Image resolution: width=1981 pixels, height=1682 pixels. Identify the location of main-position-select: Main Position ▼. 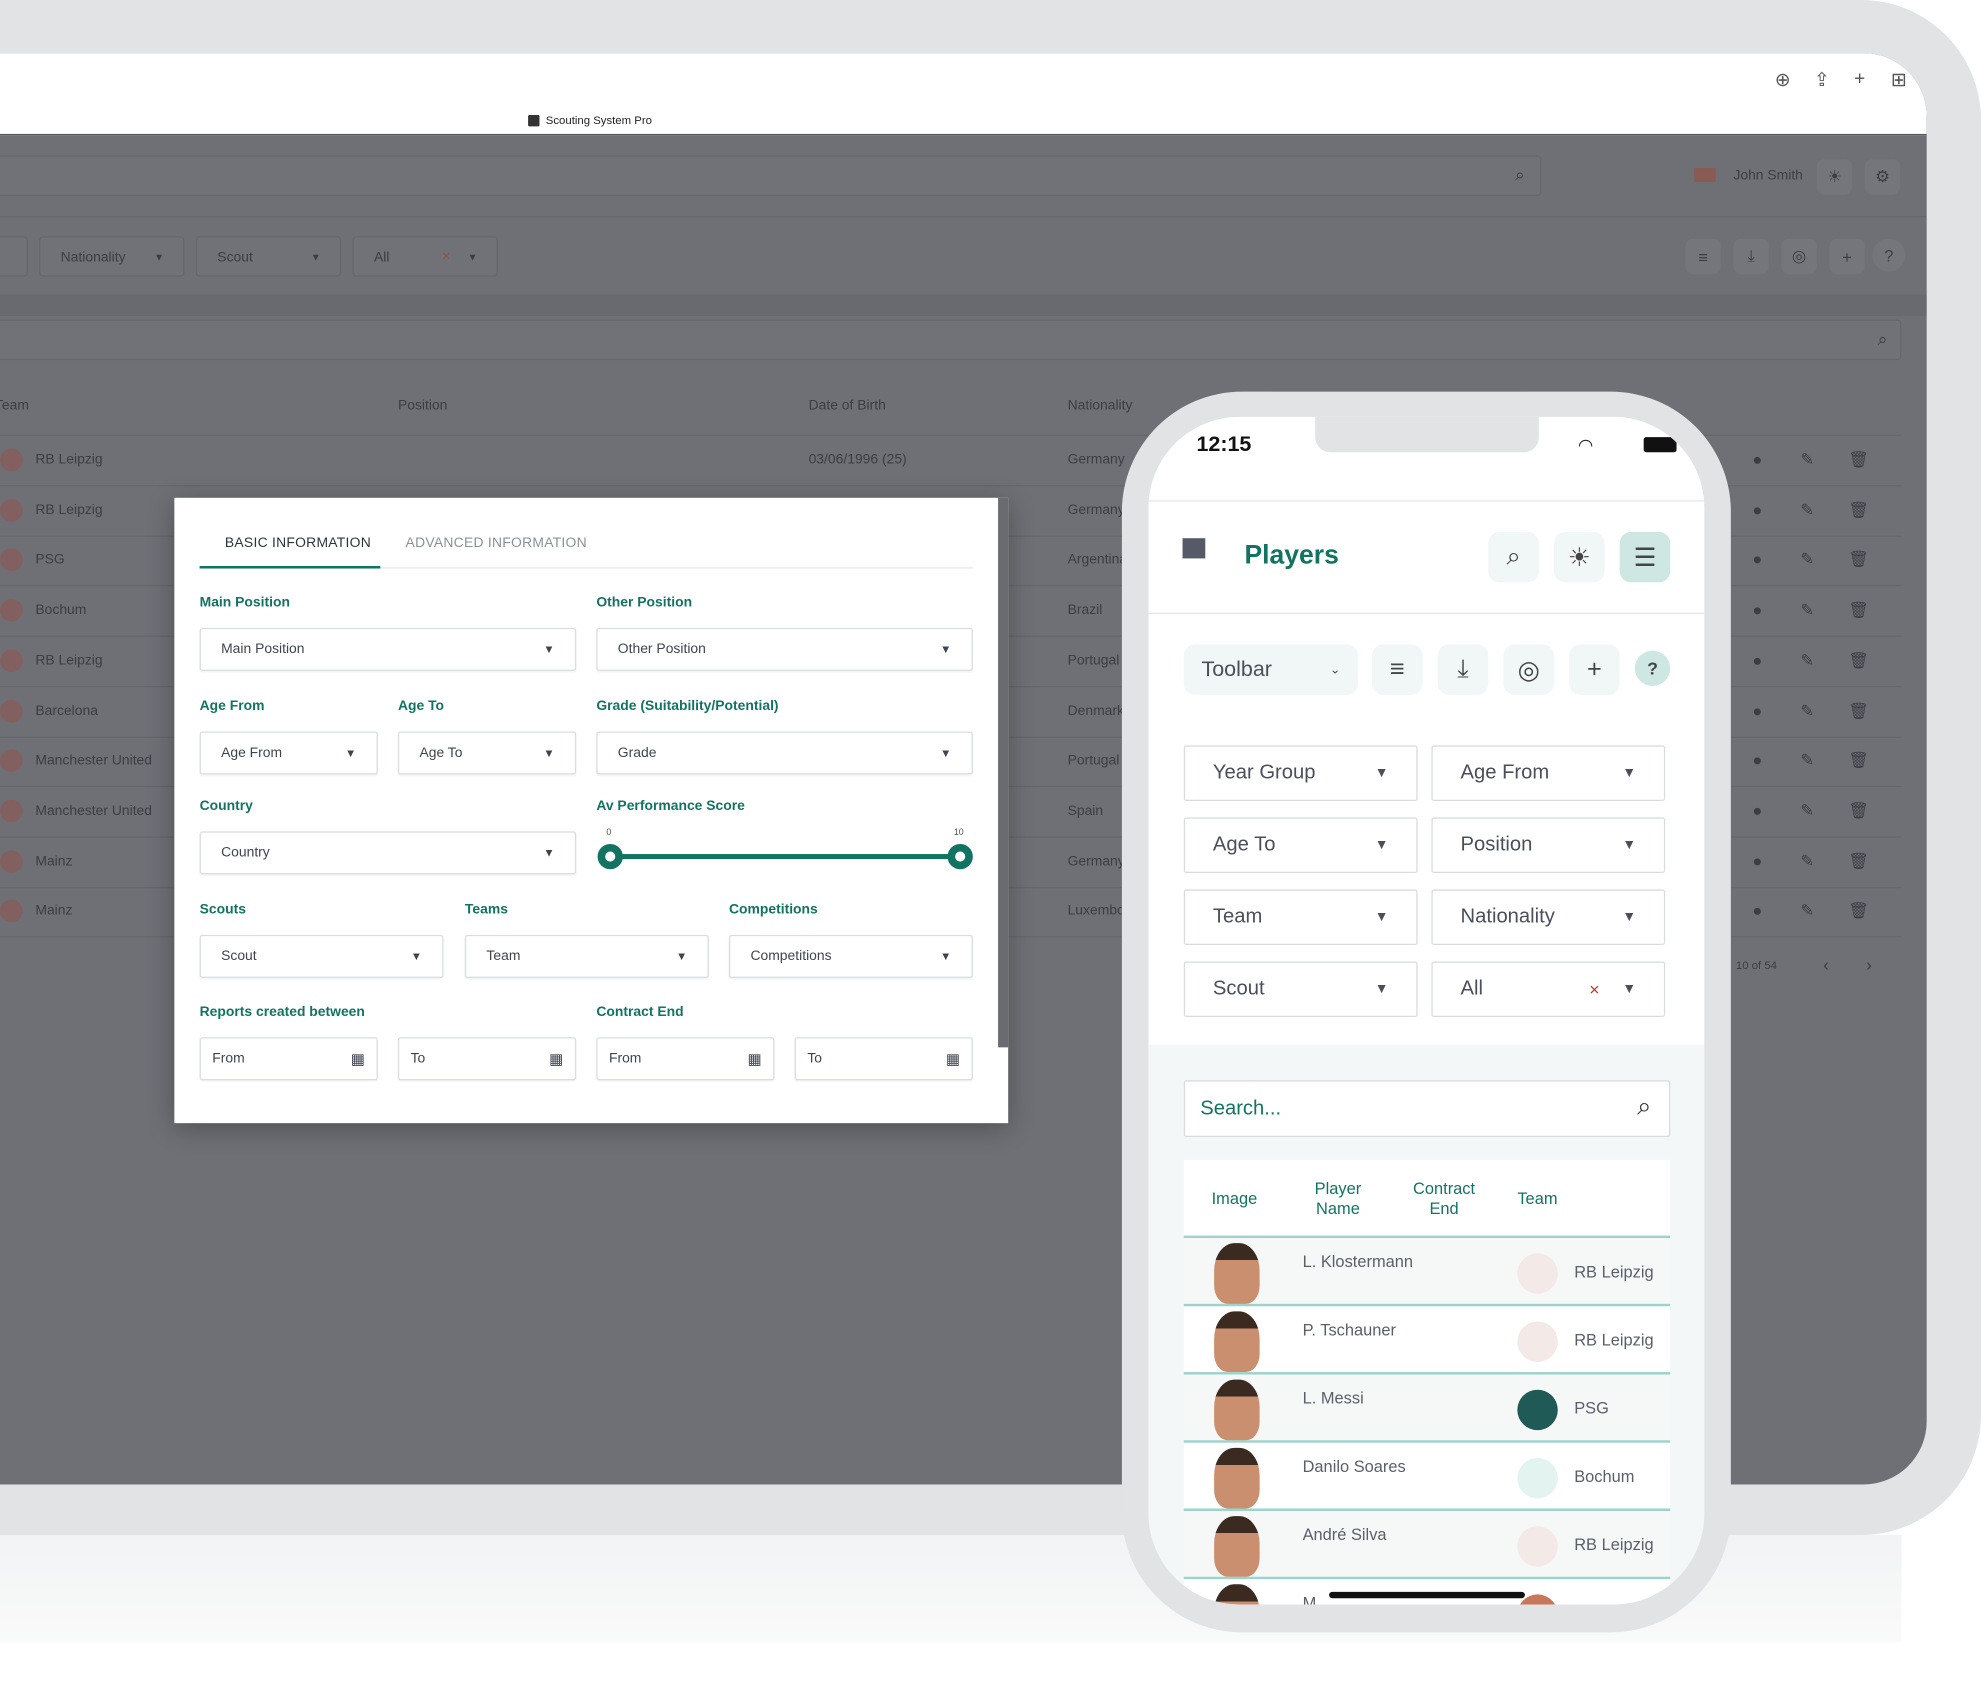
(388, 649).